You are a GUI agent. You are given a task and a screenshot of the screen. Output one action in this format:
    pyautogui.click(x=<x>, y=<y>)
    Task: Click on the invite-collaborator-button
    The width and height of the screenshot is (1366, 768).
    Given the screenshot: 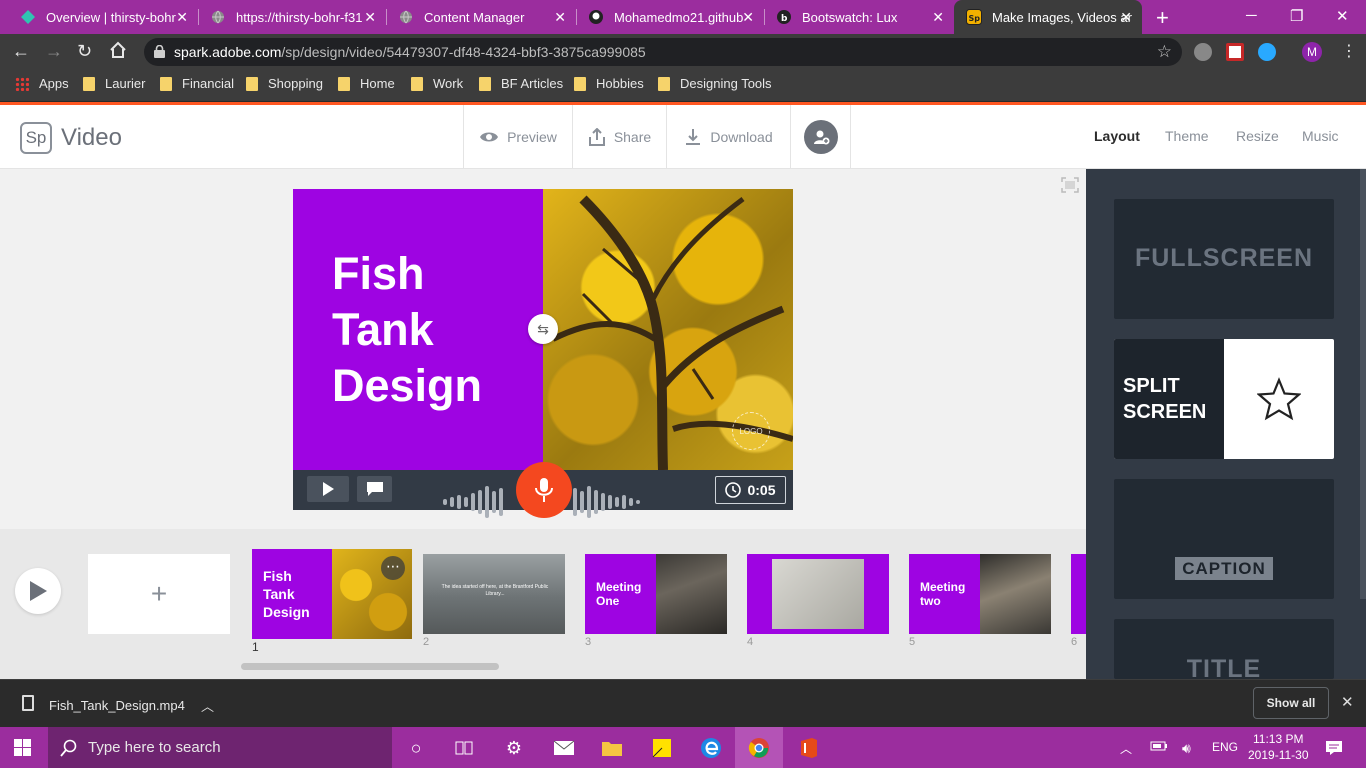 What is the action you would take?
    pyautogui.click(x=820, y=137)
    